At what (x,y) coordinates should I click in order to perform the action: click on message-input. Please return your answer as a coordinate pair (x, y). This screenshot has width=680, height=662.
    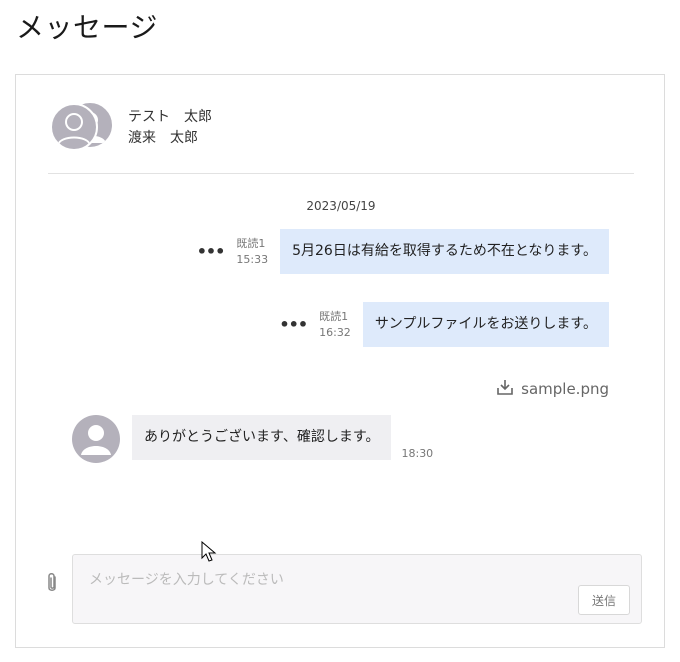
    Looking at the image, I should click on (357, 589).